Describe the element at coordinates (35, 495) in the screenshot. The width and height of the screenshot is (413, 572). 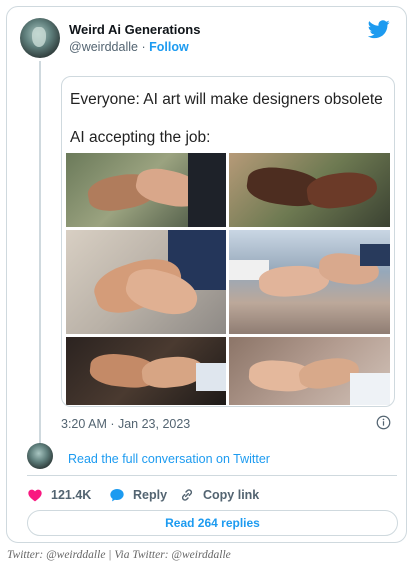
I see `heart-icon` at that location.